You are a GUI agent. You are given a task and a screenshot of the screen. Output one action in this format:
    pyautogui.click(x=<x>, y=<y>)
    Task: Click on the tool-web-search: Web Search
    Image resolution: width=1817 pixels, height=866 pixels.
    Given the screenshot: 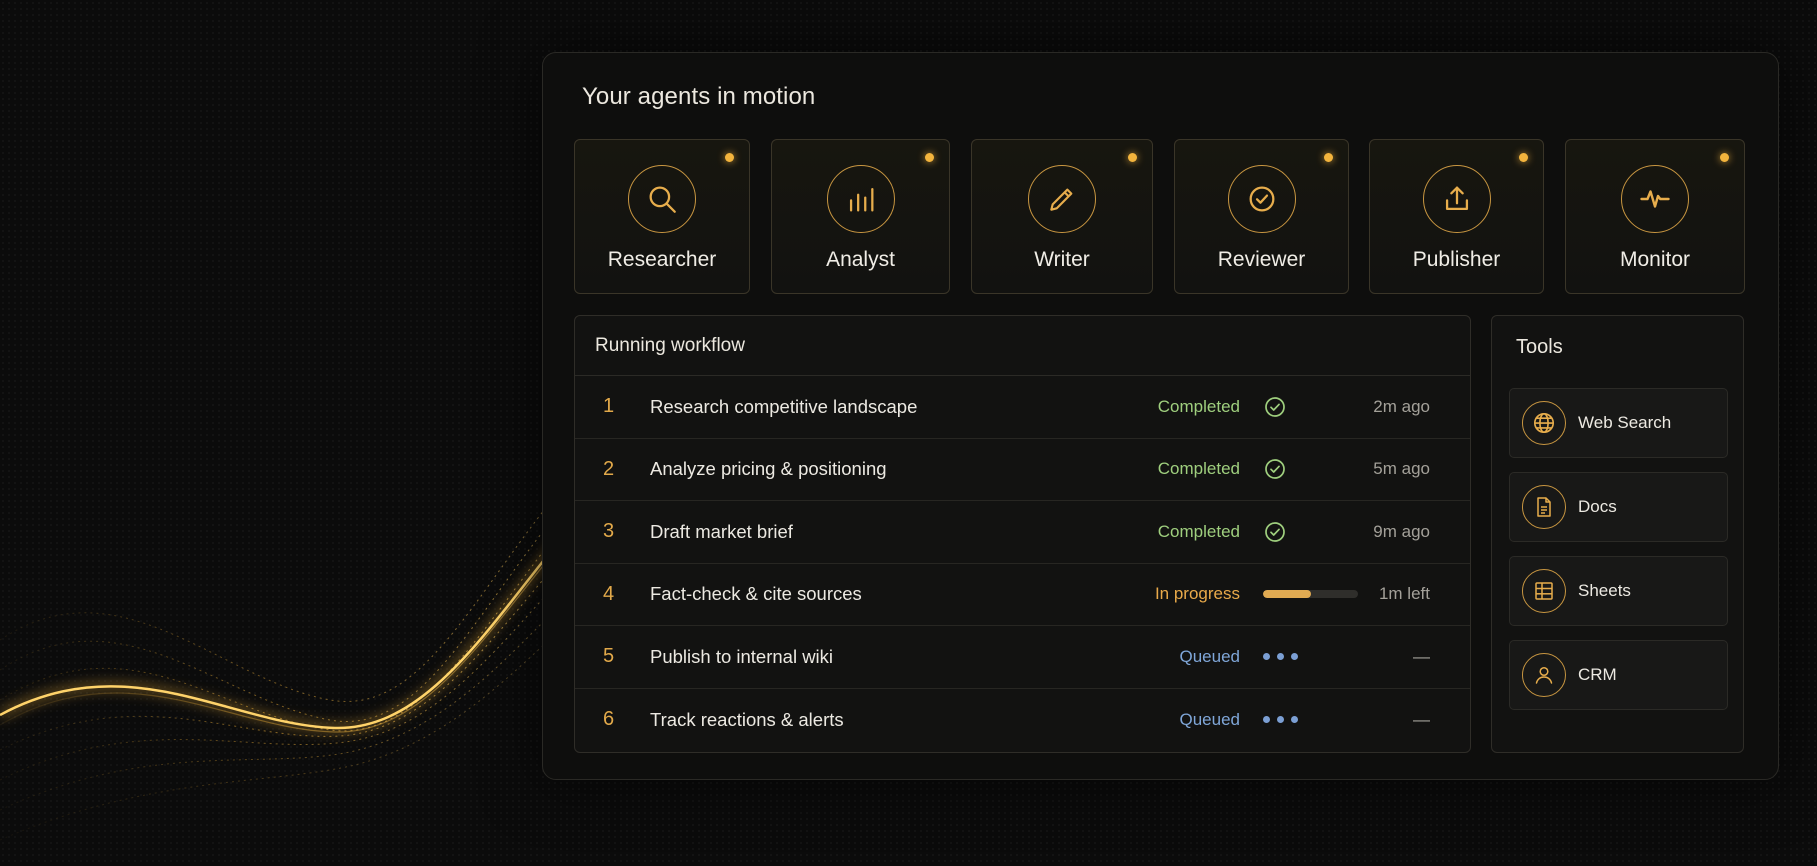 What is the action you would take?
    pyautogui.click(x=1618, y=423)
    